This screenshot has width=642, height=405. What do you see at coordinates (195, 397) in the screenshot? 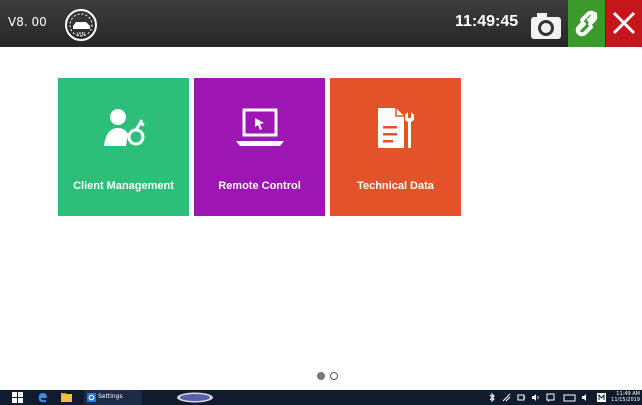
I see `app-logo-icon` at bounding box center [195, 397].